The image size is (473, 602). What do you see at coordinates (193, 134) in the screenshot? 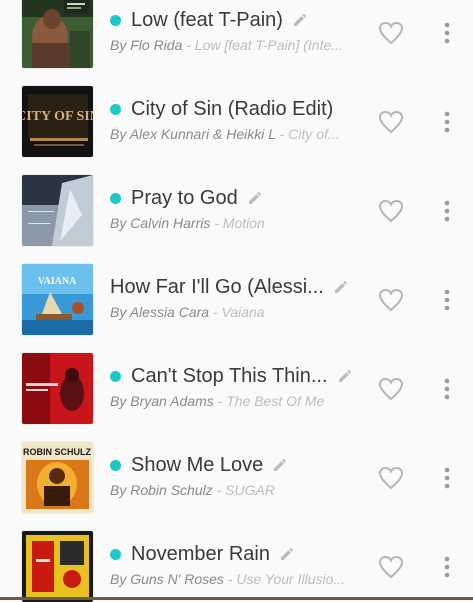
I see `artist-name: By Alex Kunnari & Heikki L` at bounding box center [193, 134].